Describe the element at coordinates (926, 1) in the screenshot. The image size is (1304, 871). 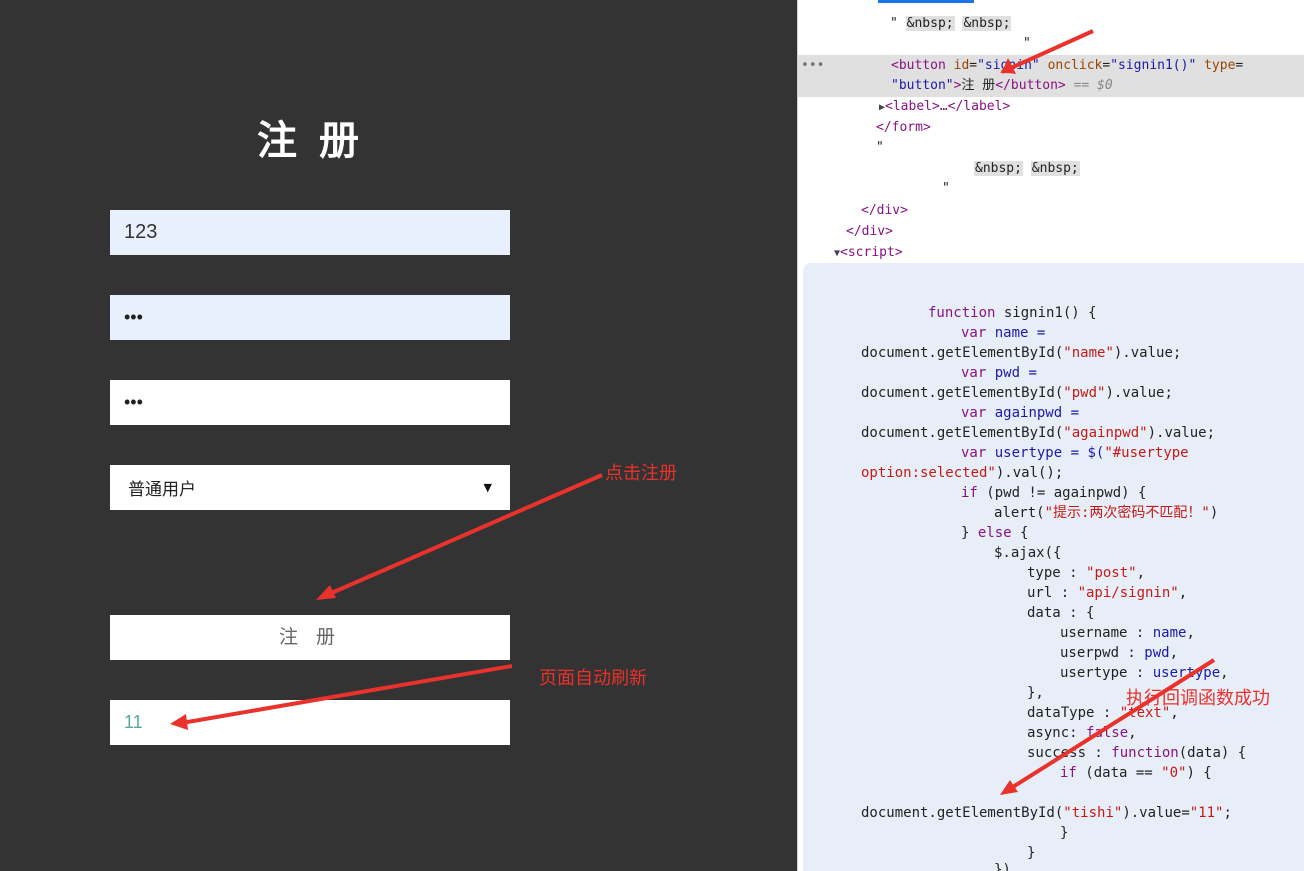
I see `active-tab-indicator` at that location.